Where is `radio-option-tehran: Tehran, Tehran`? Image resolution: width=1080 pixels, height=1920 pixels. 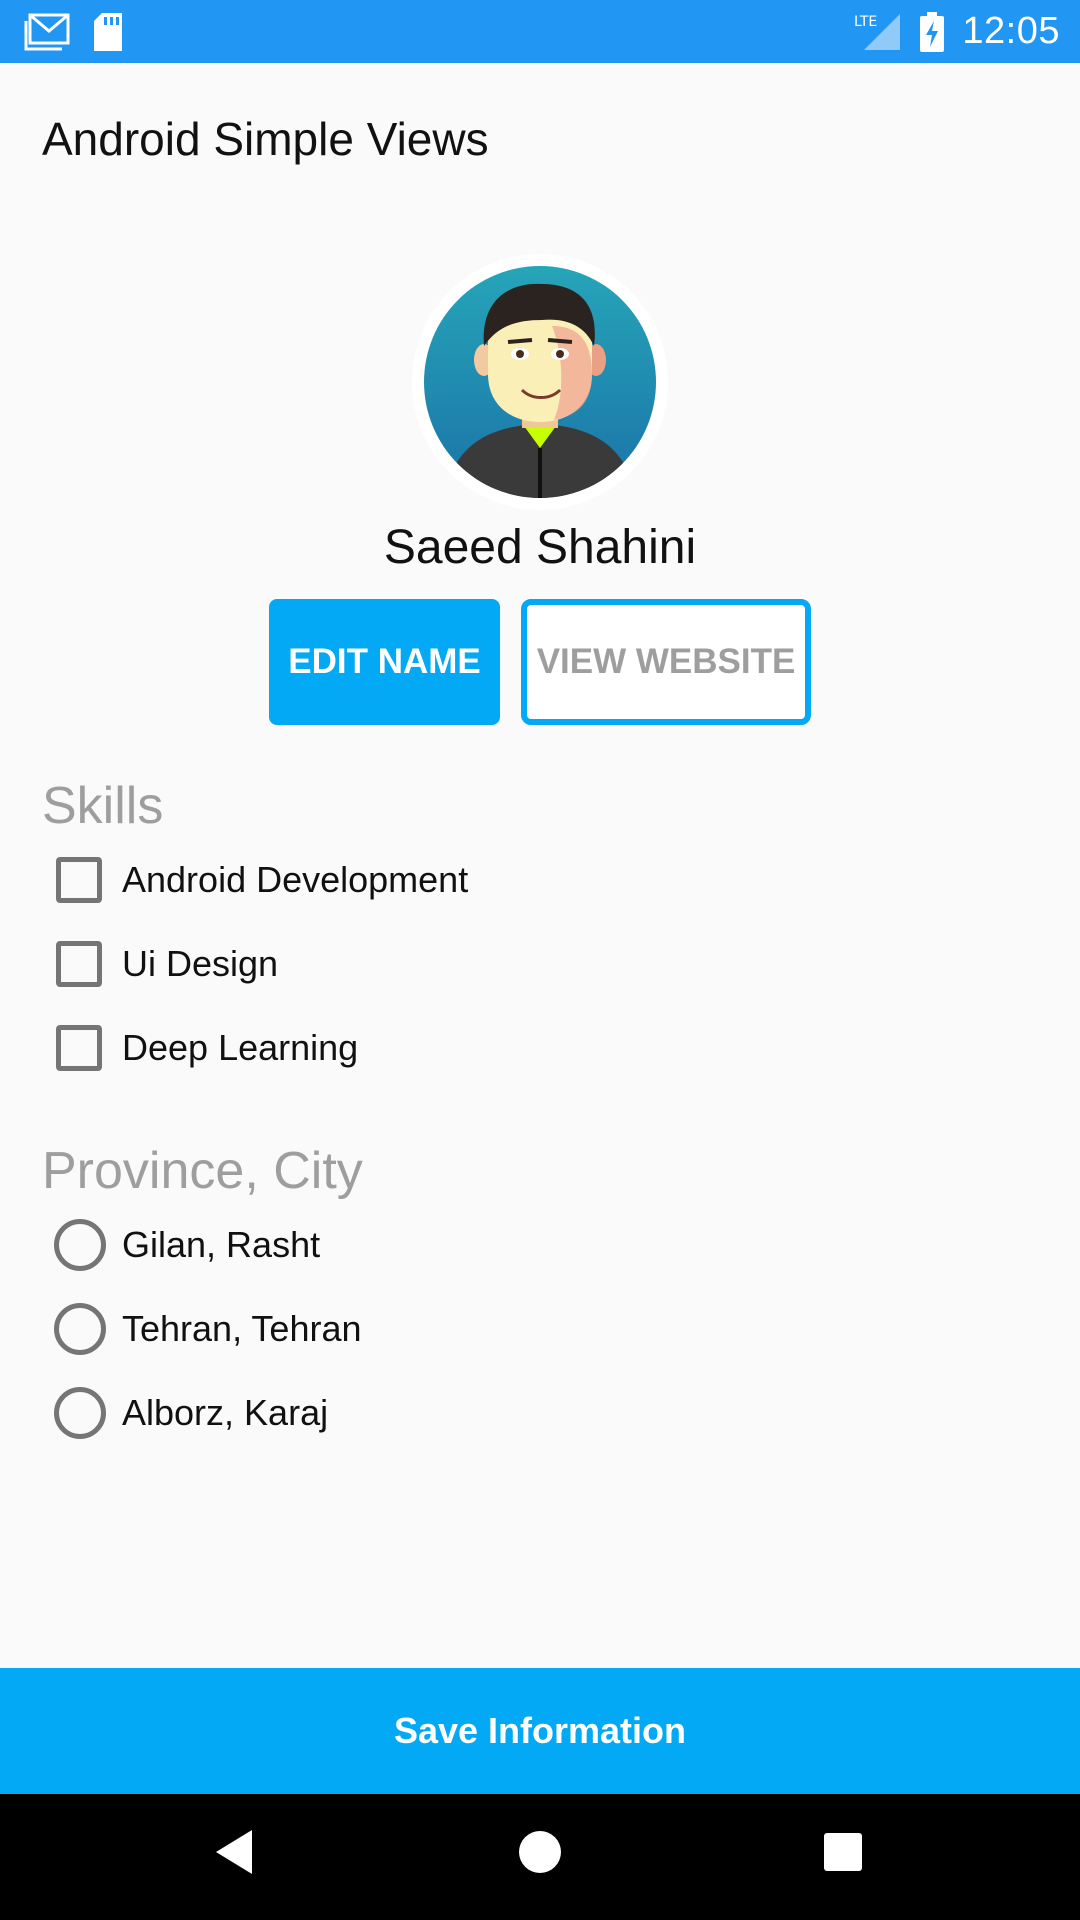
radio-option-tehran: Tehran, Tehran is located at coordinates (208, 1329).